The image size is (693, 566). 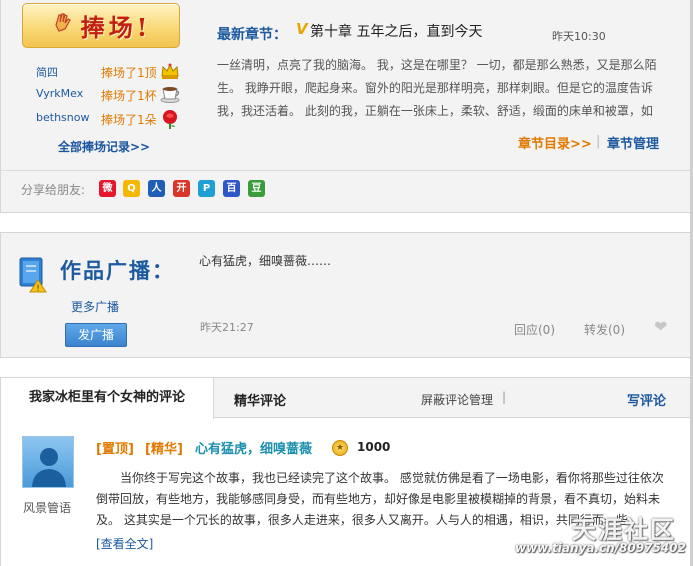 What do you see at coordinates (534, 329) in the screenshot?
I see `reply-link: 回应(0)` at bounding box center [534, 329].